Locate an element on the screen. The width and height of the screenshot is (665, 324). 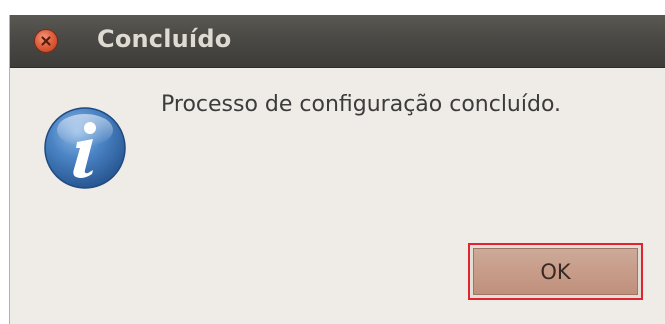
dialog-title: Concluído is located at coordinates (164, 39).